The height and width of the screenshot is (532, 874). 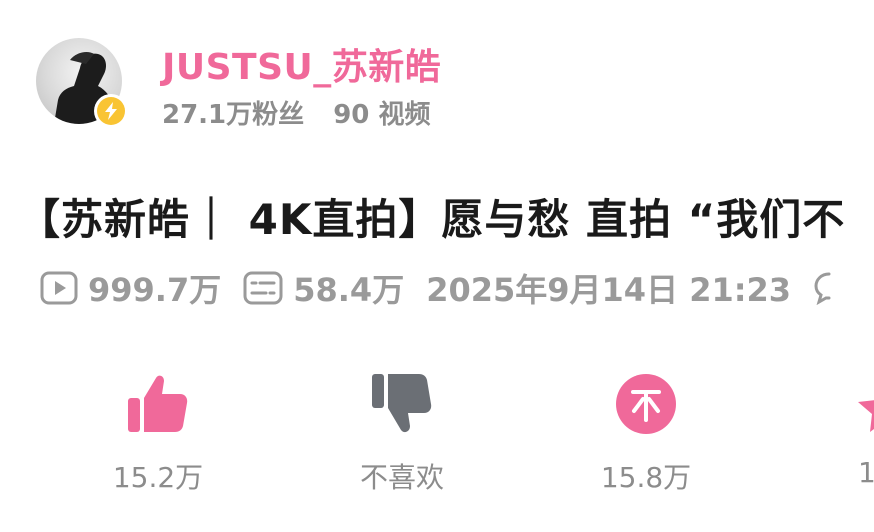 I want to click on video-meta: 999.7万 58.4万 2025年9月14日 21:23, so click(x=446, y=288).